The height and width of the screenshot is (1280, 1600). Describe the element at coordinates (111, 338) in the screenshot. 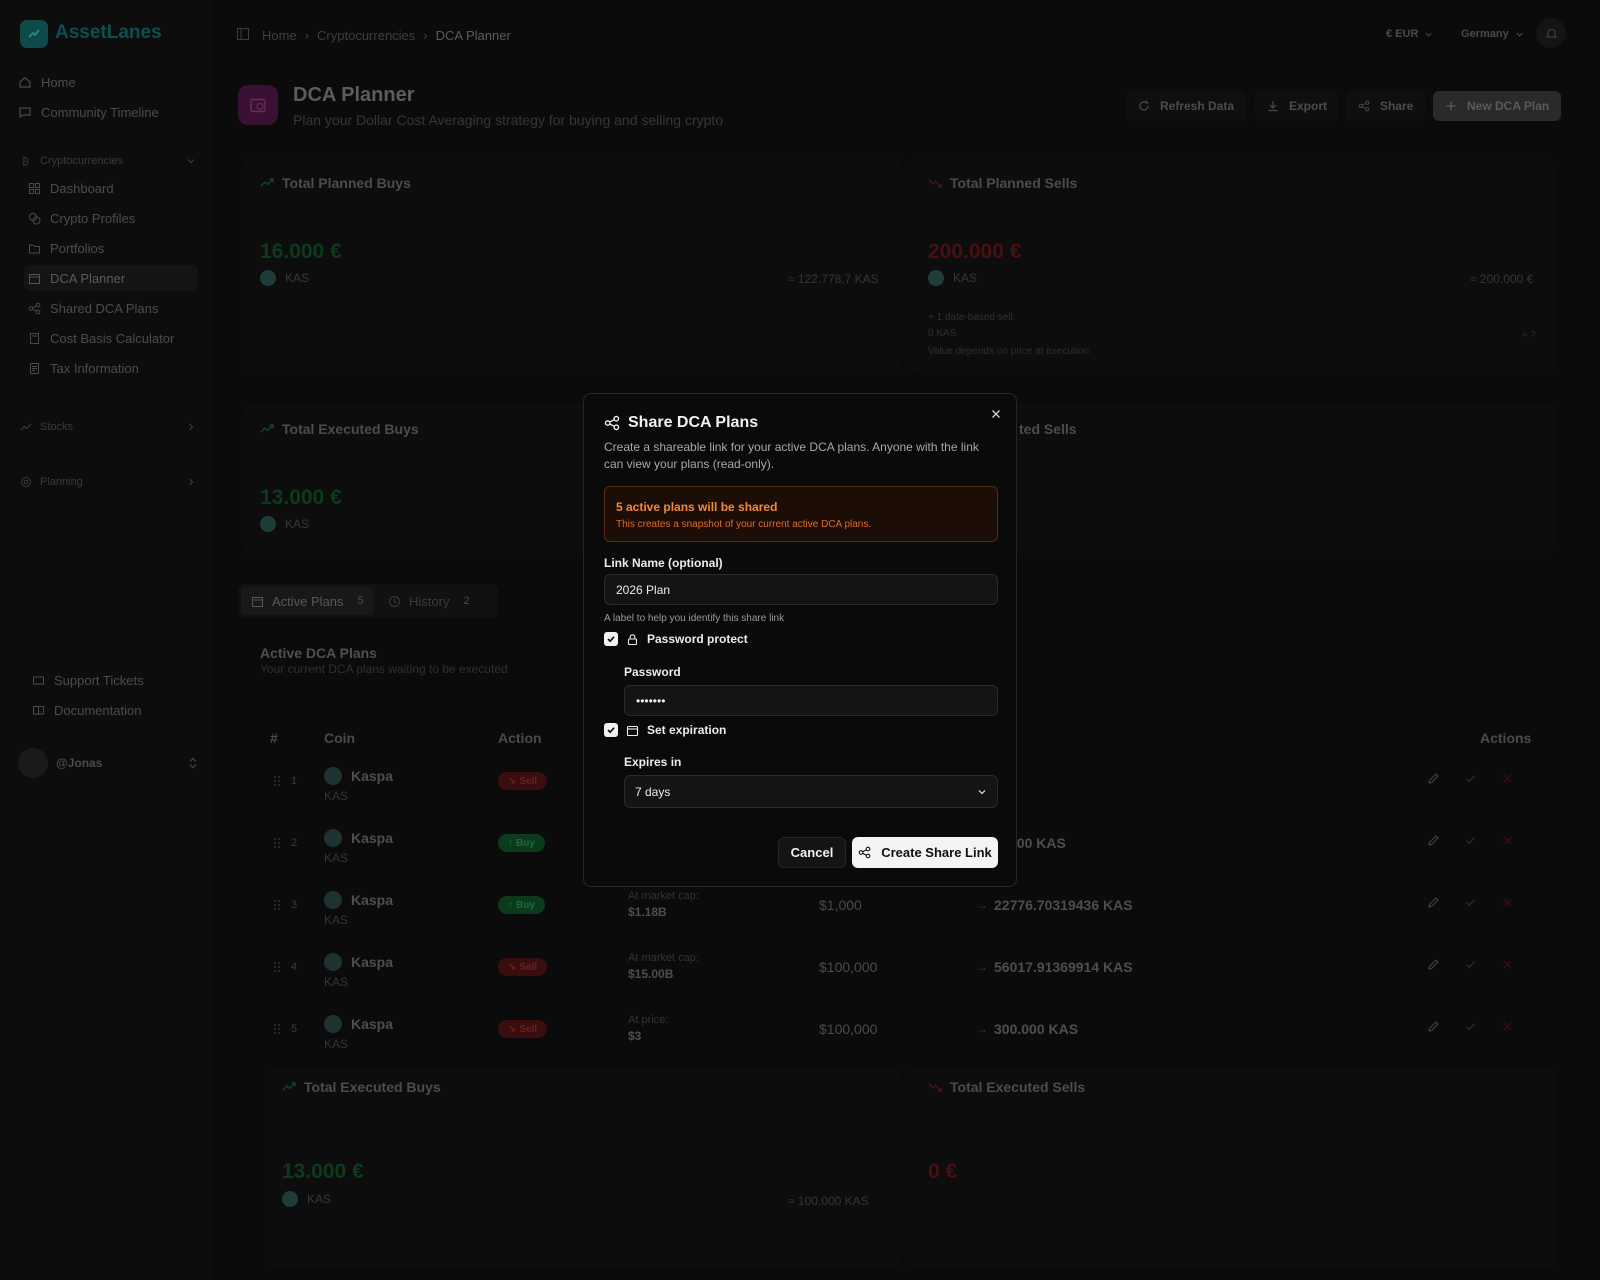

I see `sidebar-item-cost-basis-calculator: Cost Basis Calculator` at that location.